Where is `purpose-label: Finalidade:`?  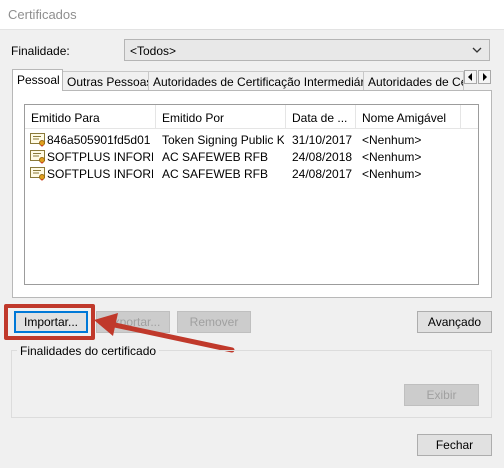
purpose-label: Finalidade: is located at coordinates (40, 51).